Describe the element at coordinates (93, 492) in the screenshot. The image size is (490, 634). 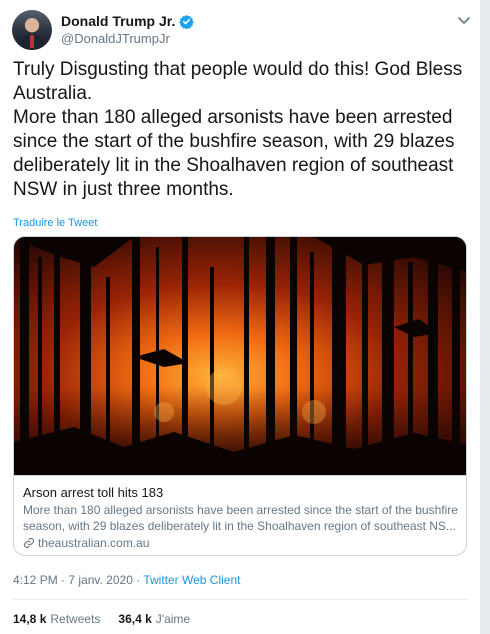
I see `link-card-title: Arson arrest toll hits 183` at that location.